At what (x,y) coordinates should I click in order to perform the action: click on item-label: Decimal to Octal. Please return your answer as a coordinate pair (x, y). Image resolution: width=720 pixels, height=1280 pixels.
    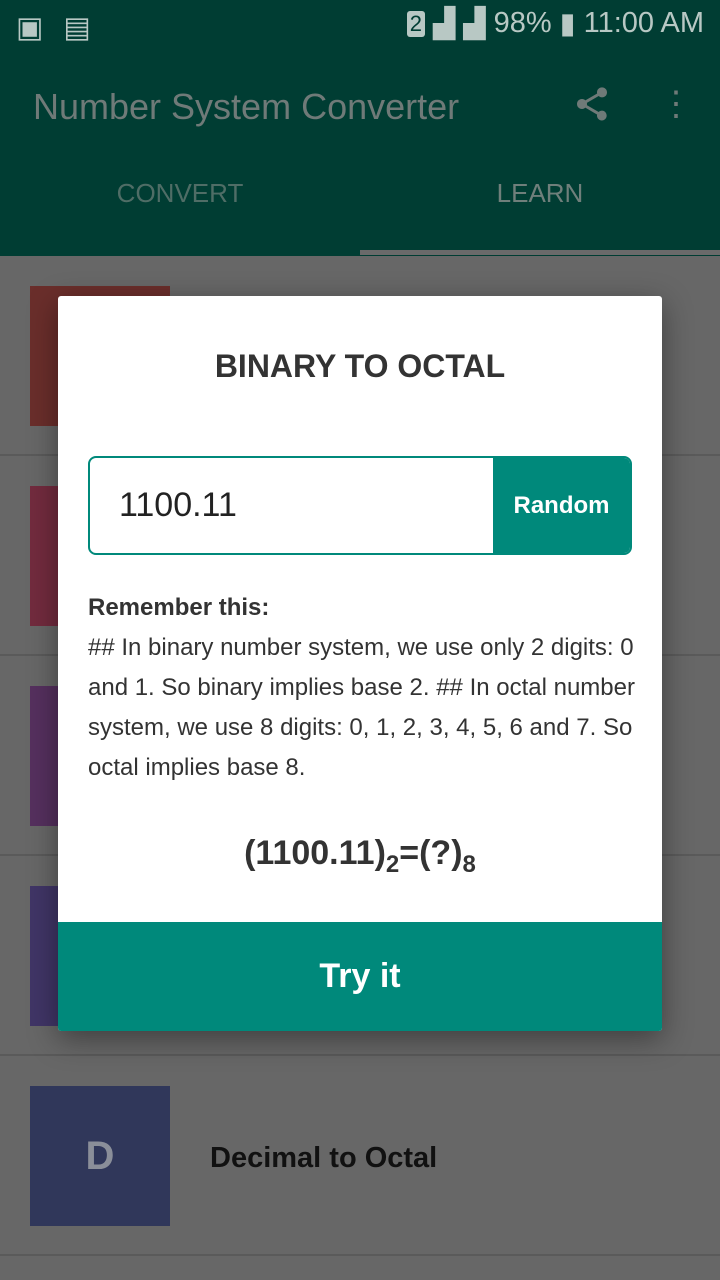
    Looking at the image, I should click on (324, 1158).